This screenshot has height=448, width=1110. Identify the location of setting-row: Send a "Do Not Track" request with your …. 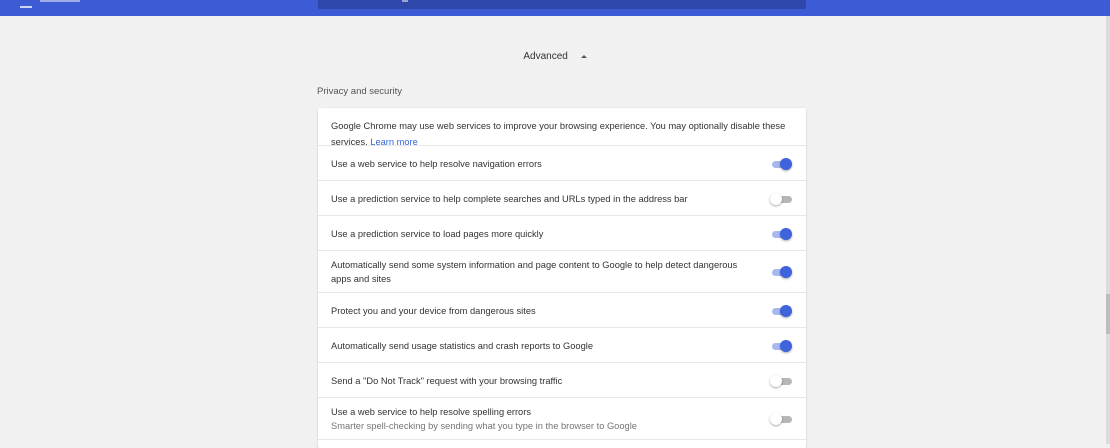
(562, 380).